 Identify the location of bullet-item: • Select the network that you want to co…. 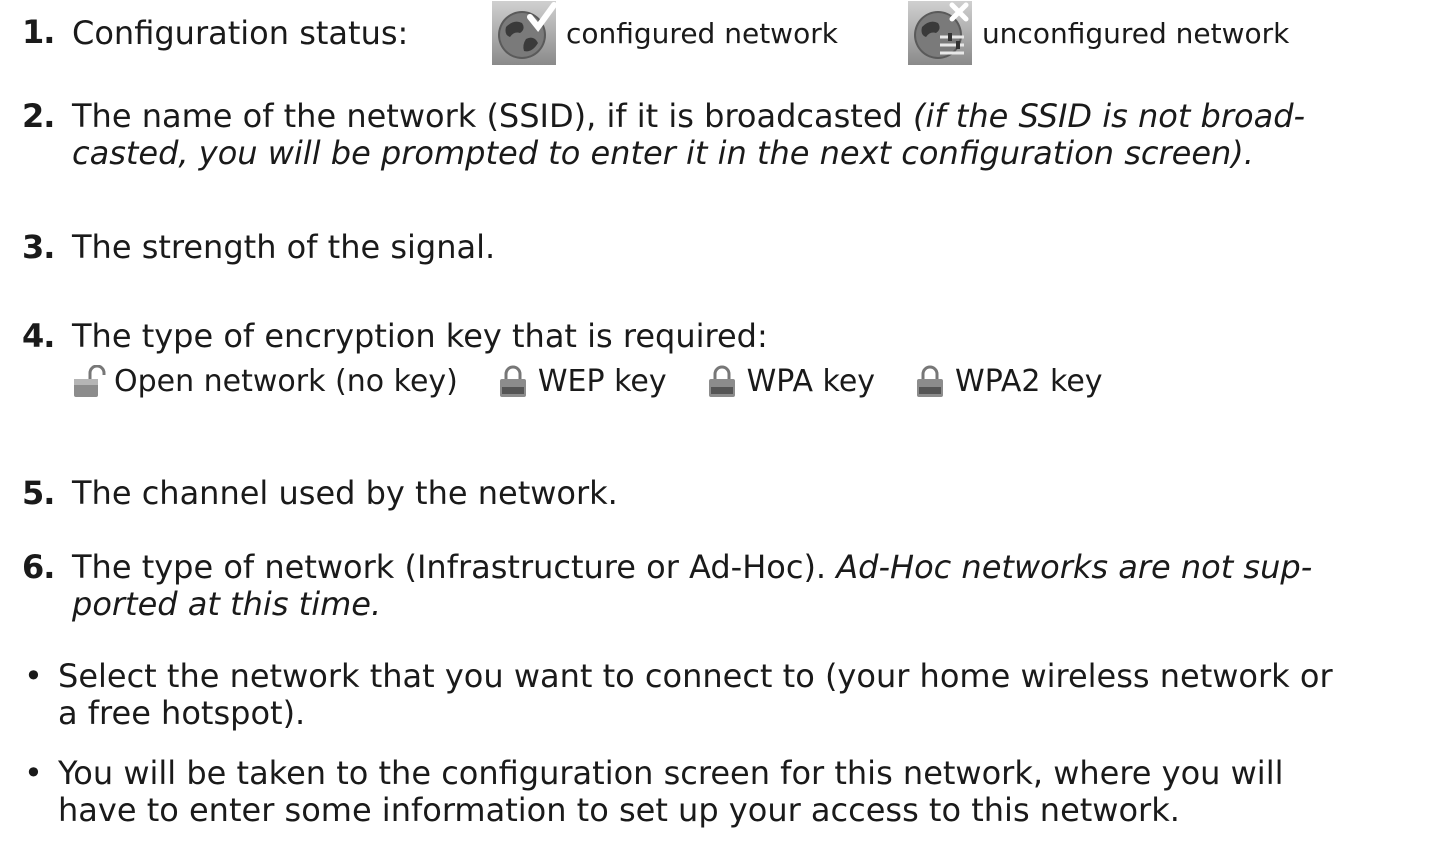
(719, 695).